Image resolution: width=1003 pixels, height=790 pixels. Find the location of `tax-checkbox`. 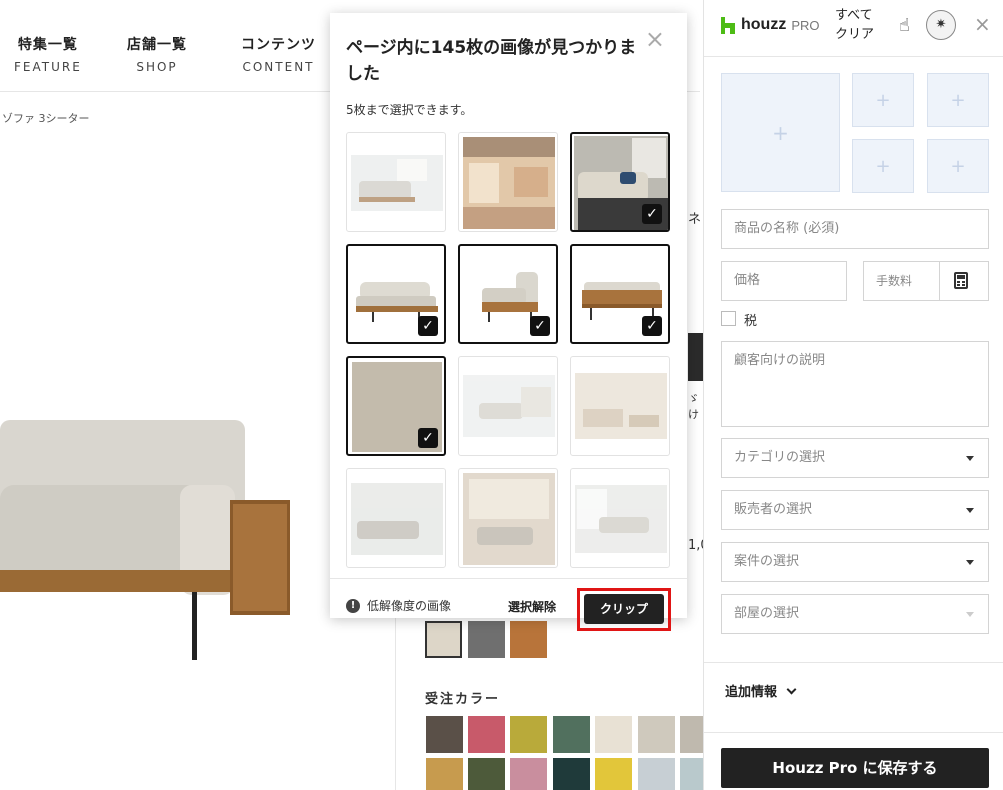

tax-checkbox is located at coordinates (728, 318).